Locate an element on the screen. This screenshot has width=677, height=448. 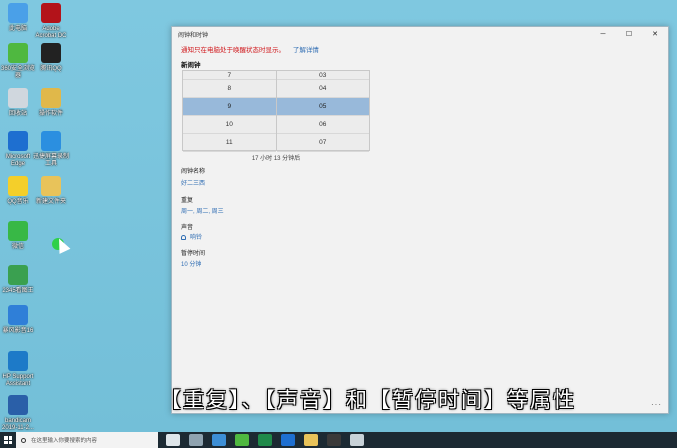
desktop-icon-label: 360安全浏览 器 is located at coordinates (17, 72).